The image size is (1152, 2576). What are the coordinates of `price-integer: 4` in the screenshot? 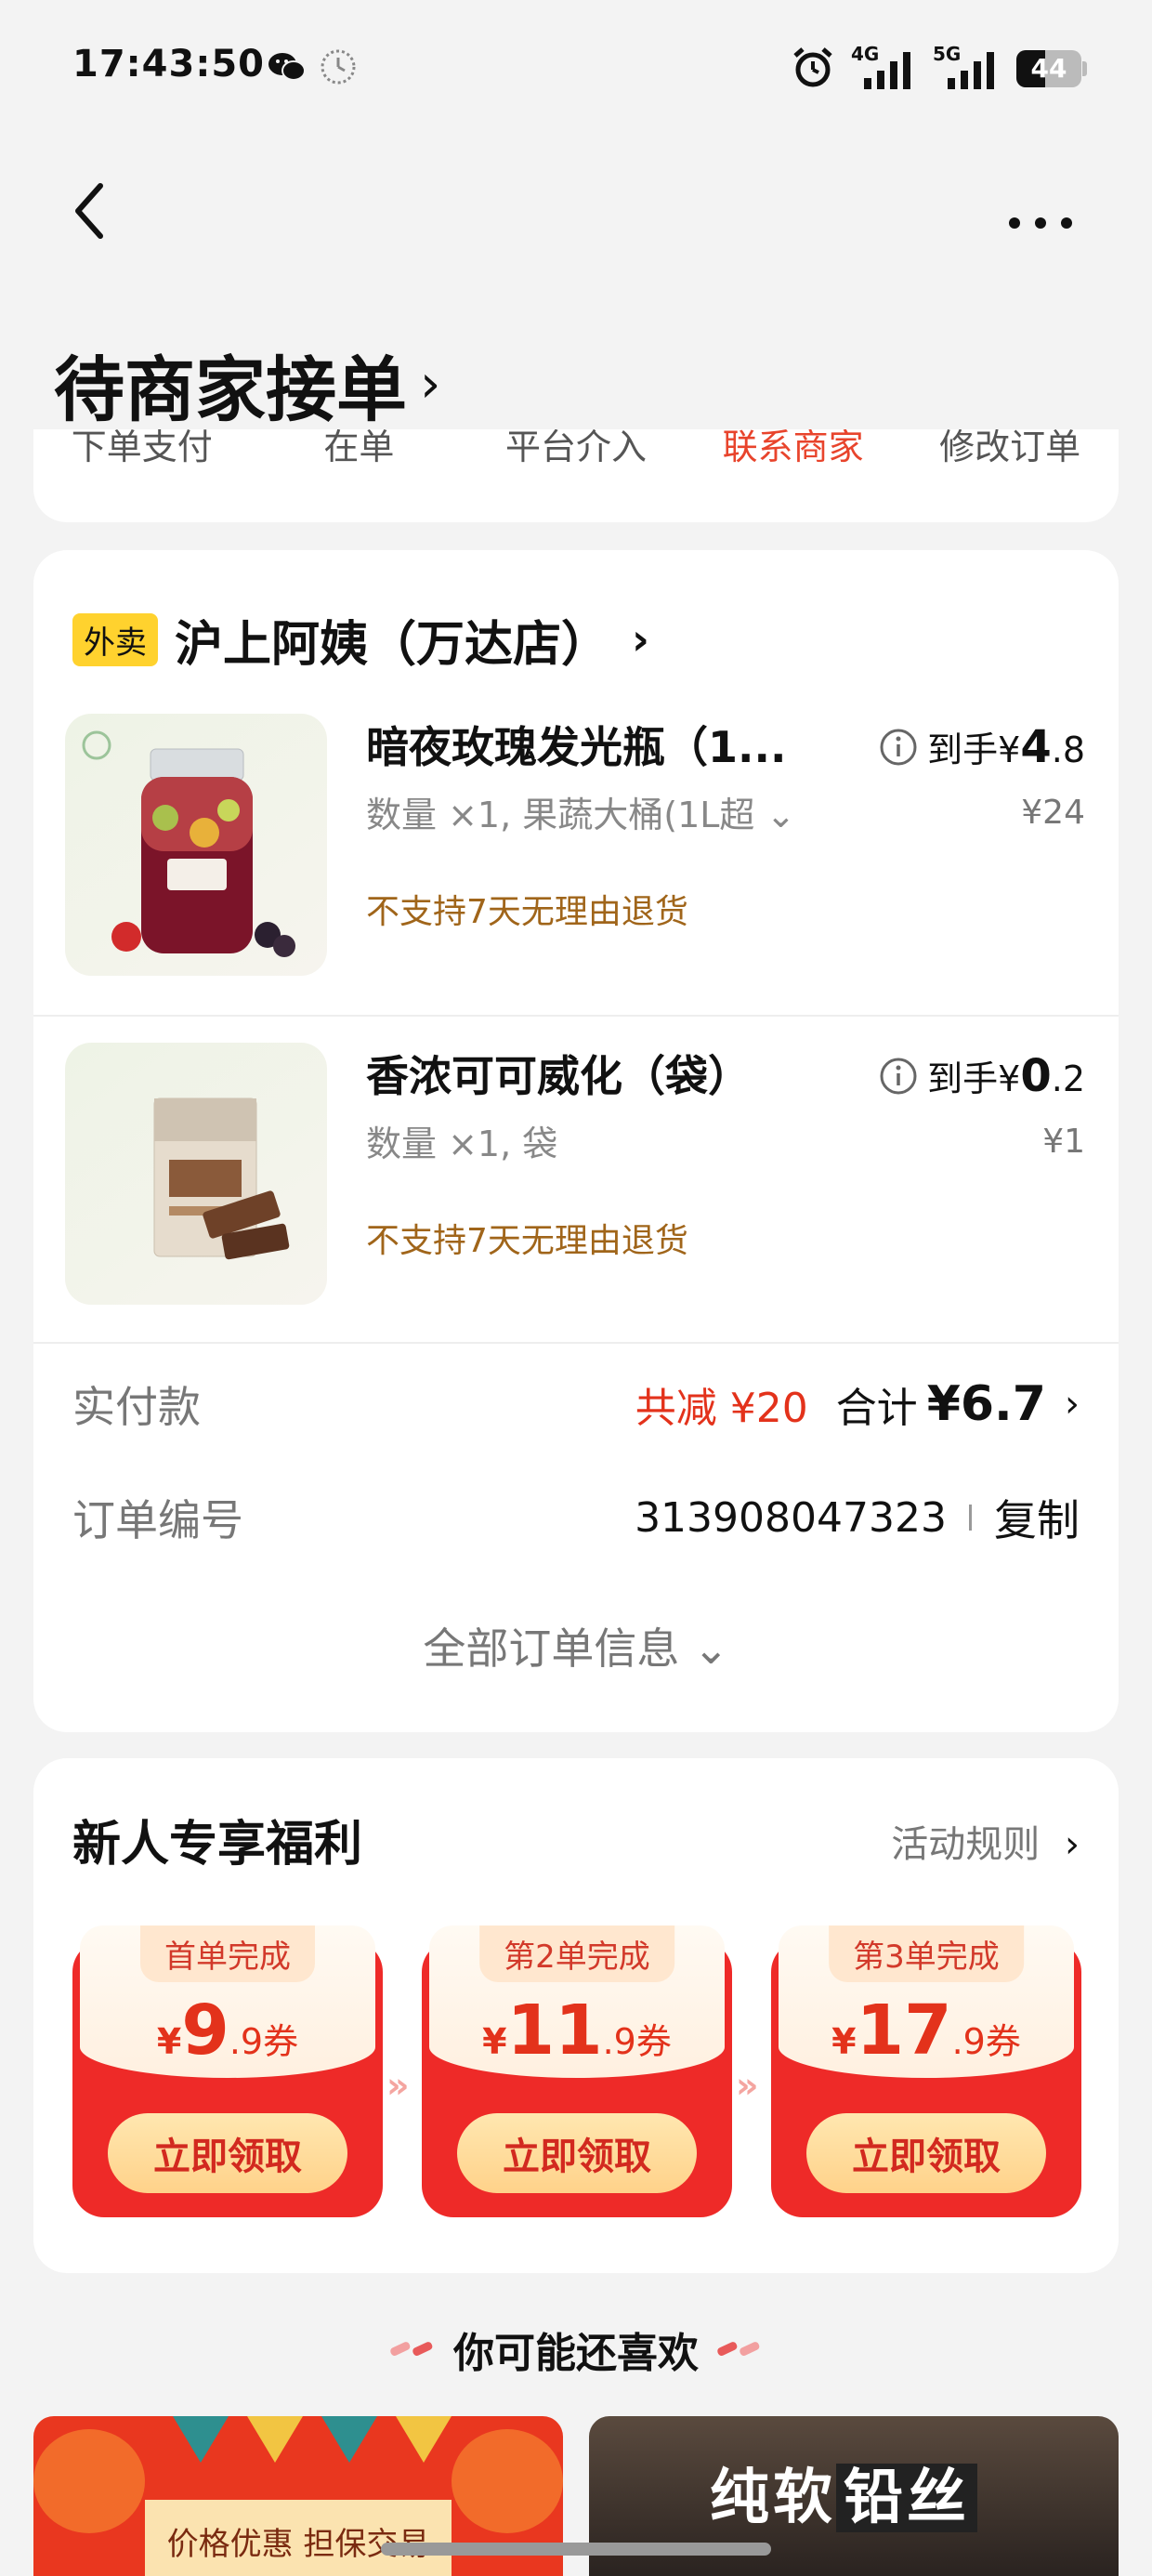 It's located at (1036, 747).